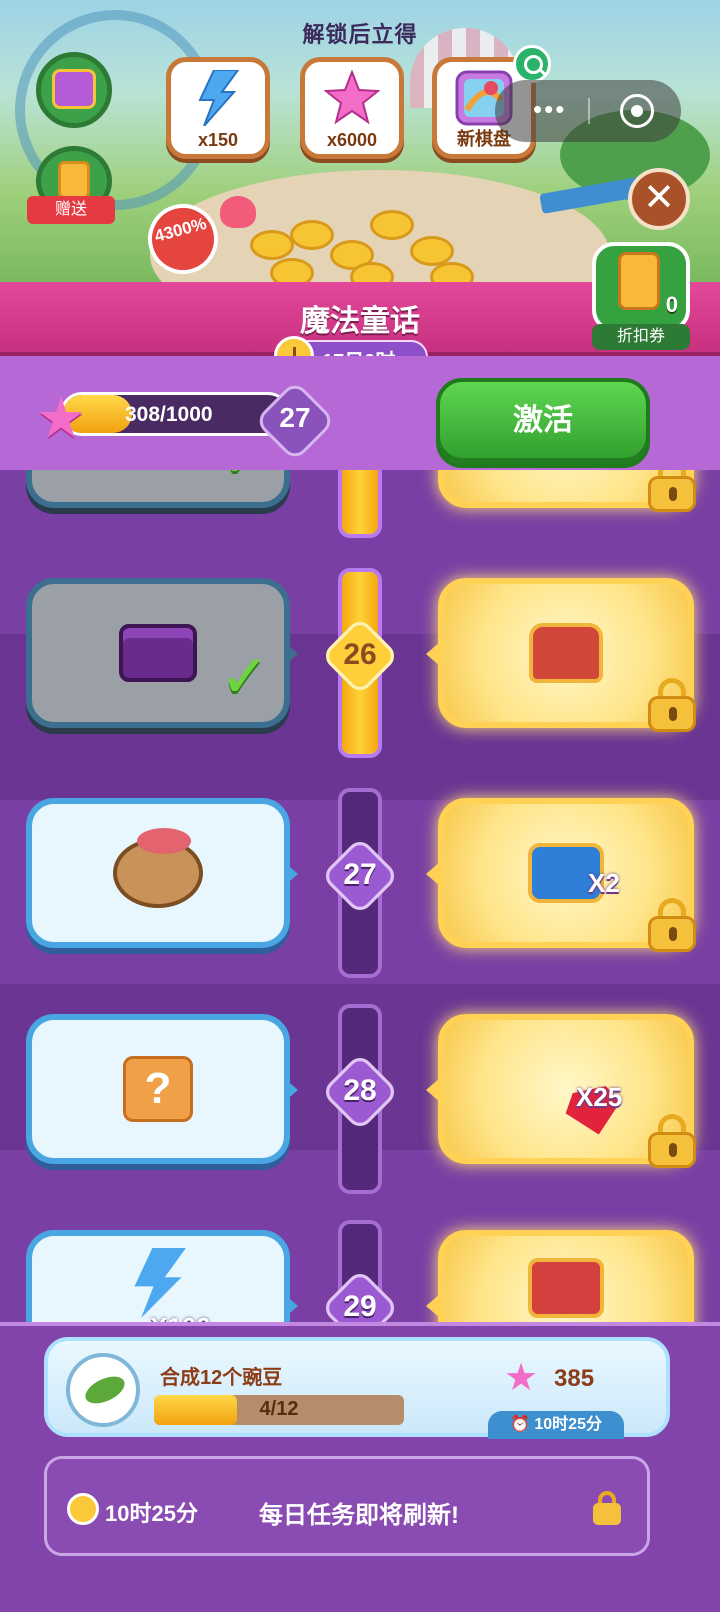 This screenshot has height=1612, width=720. I want to click on mini-program-capsule: •••, so click(588, 111).